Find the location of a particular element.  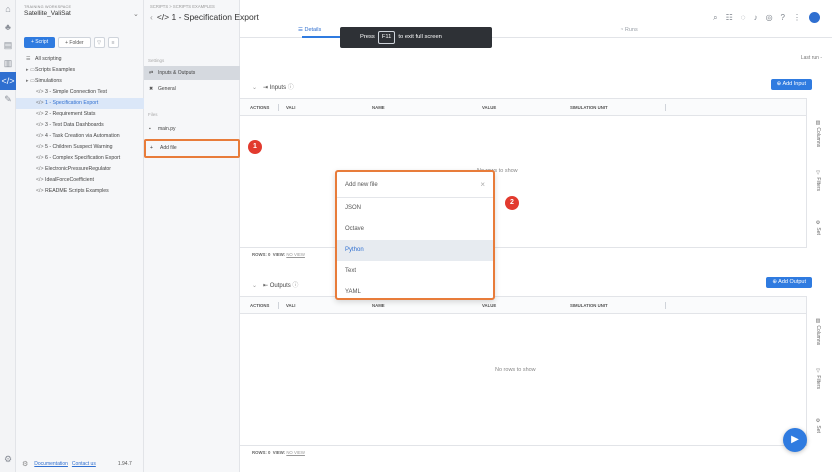

home-icon: ⌂ is located at coordinates (8, 9).